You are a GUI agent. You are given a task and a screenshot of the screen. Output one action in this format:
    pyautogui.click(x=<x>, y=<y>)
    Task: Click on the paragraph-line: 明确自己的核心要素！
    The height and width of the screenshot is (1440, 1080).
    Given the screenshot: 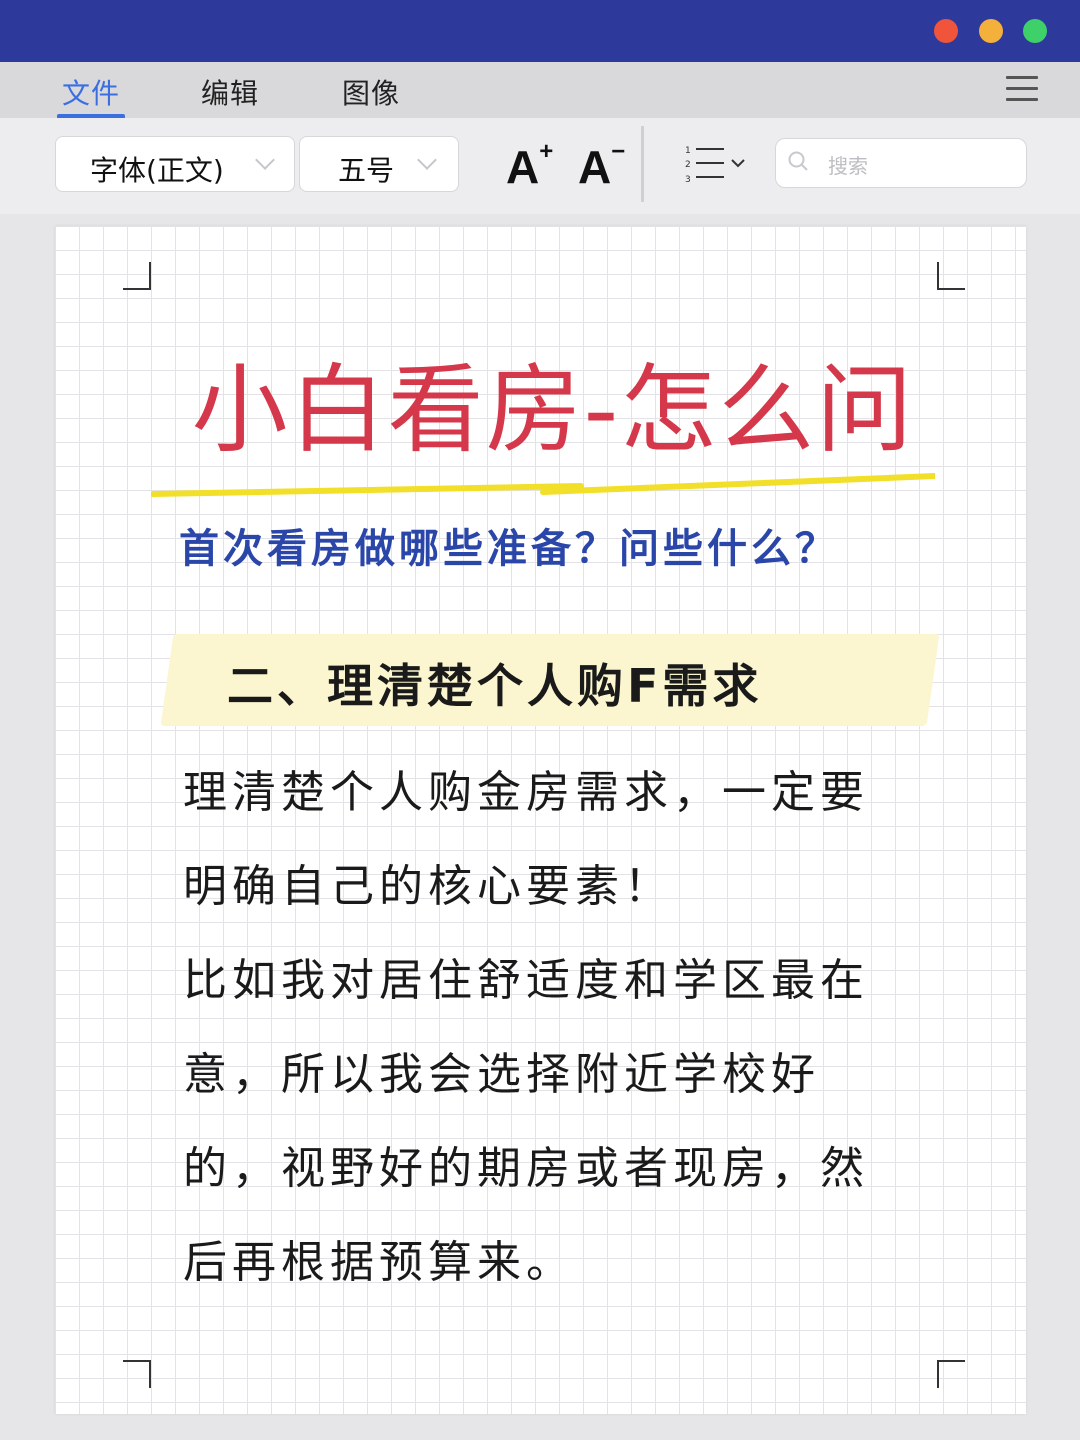 What is the action you would take?
    pyautogui.click(x=428, y=886)
    